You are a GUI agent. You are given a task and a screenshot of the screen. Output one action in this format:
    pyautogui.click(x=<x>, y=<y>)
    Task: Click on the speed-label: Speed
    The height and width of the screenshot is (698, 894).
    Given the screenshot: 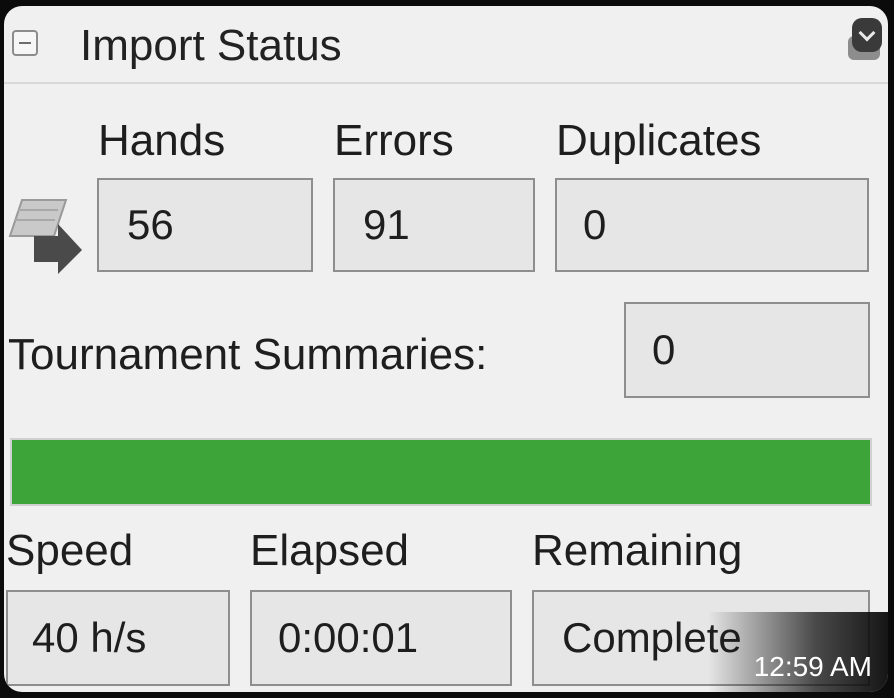 What is the action you would take?
    pyautogui.click(x=70, y=550)
    